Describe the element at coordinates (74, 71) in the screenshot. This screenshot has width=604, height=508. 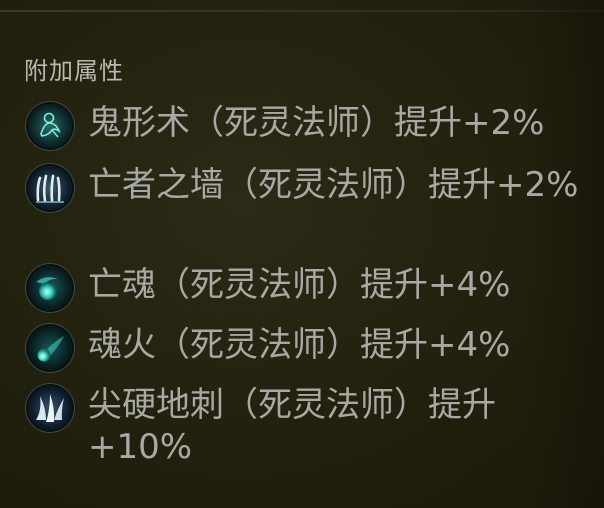
I see `section-title: 附加属性` at that location.